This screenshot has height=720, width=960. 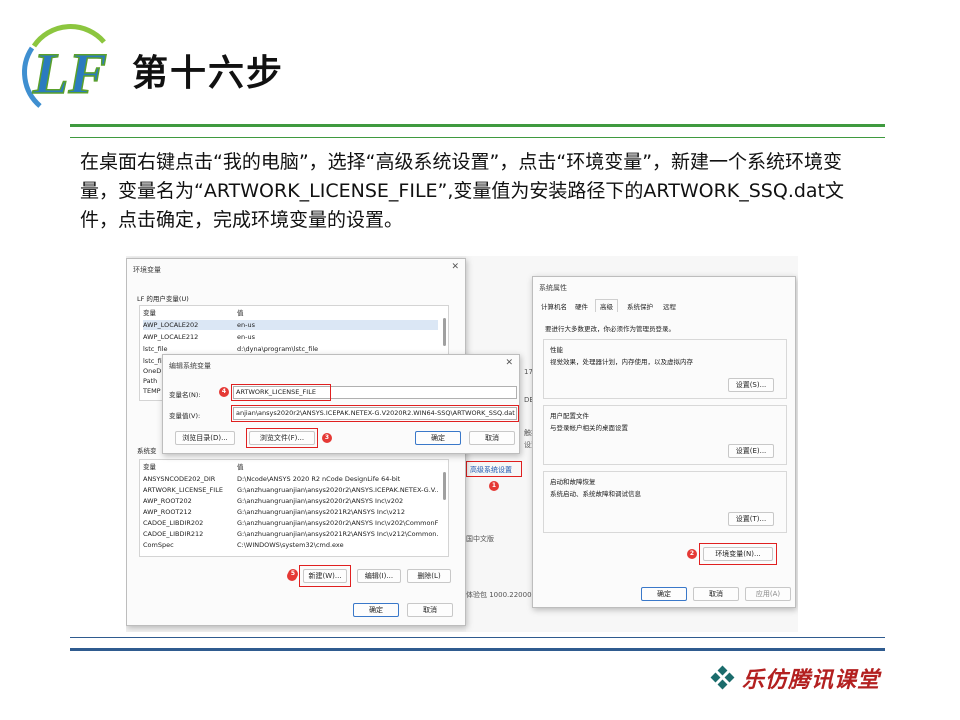 I want to click on tab-system-protection: 系统保护, so click(x=640, y=306).